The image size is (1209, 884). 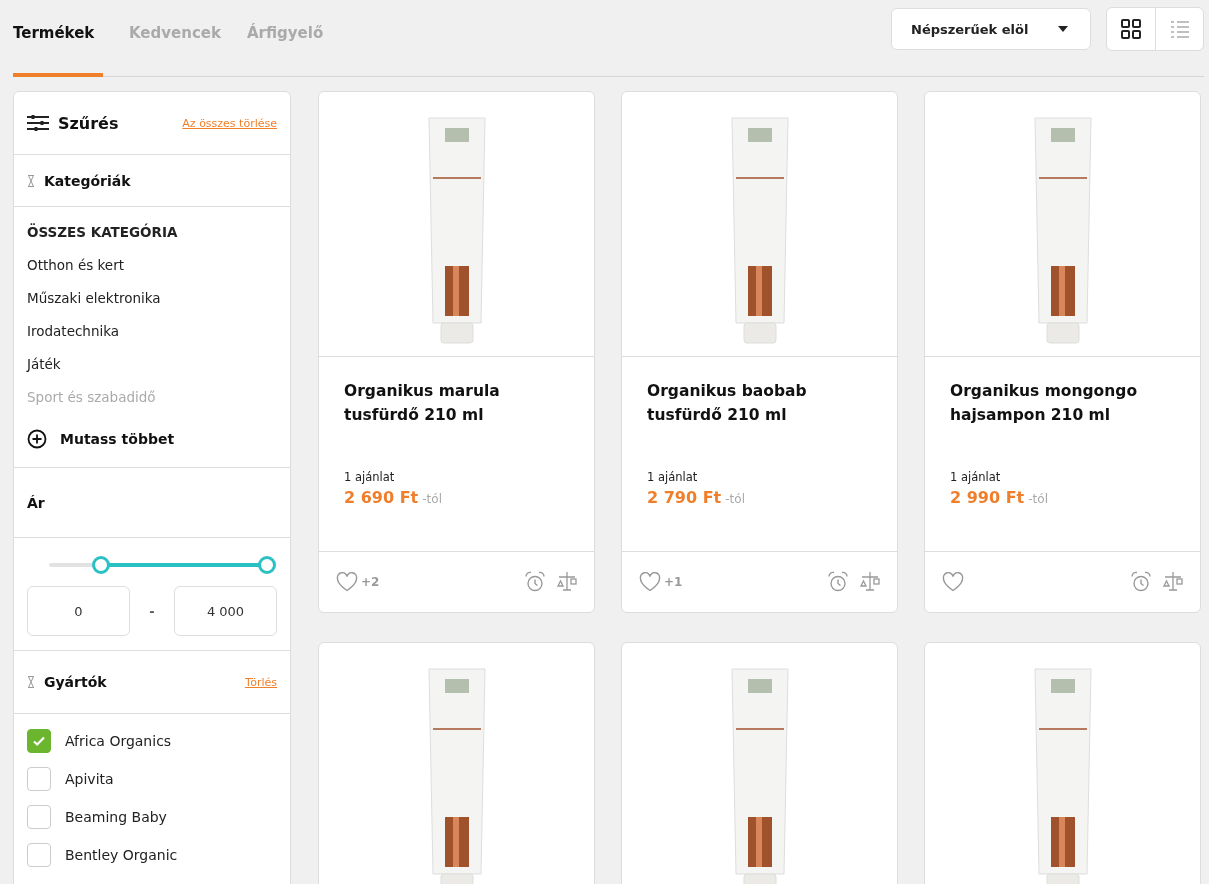 I want to click on favorite-button, so click(x=953, y=582).